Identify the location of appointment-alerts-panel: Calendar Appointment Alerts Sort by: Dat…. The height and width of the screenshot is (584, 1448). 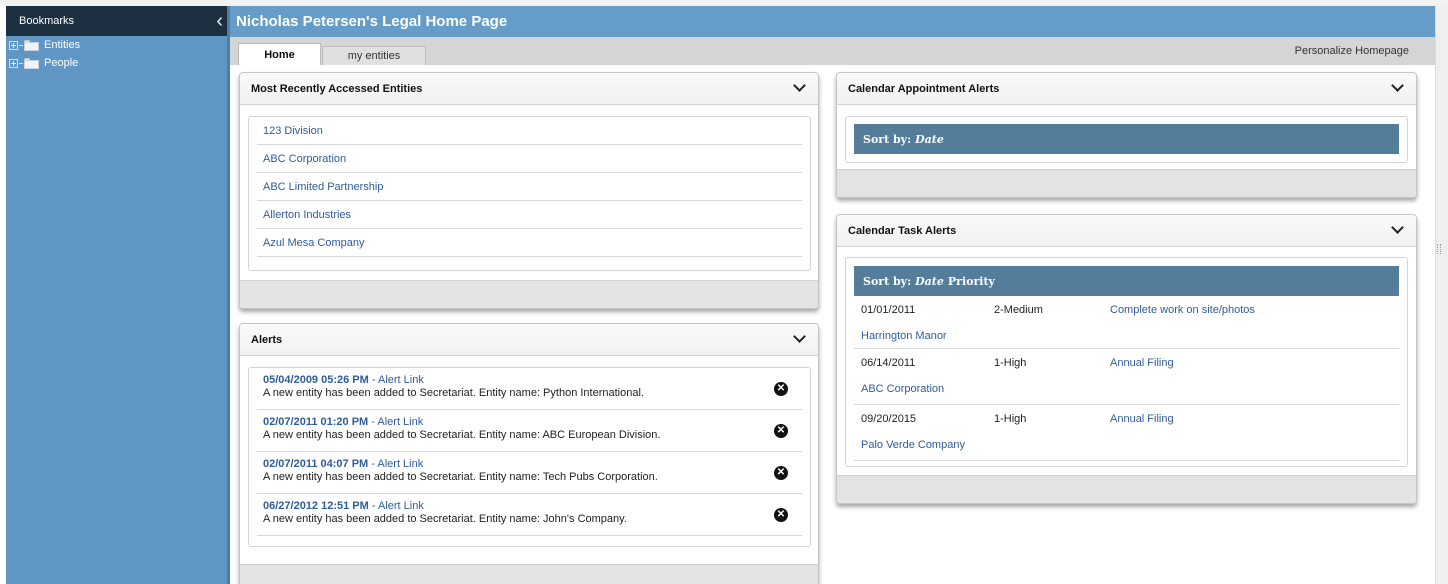
(1126, 135).